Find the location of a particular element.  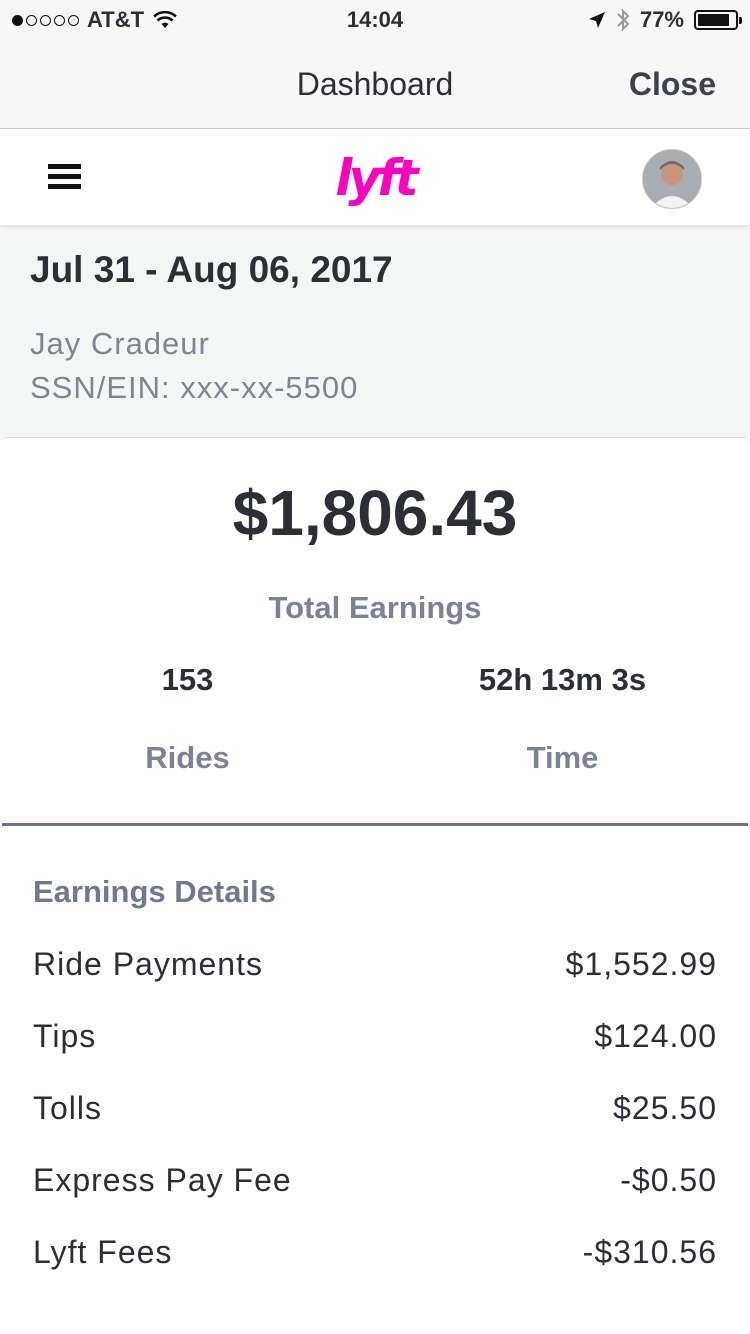

navigation-bar: Dashboard Close is located at coordinates (375, 84).